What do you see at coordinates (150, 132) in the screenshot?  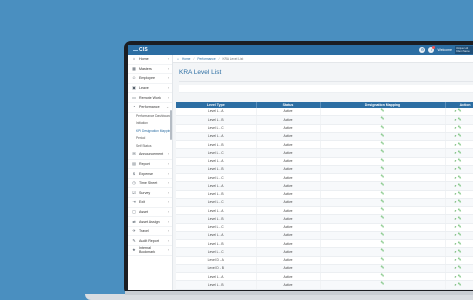 I see `sidebar-subitem: KPI Designation Mapping` at bounding box center [150, 132].